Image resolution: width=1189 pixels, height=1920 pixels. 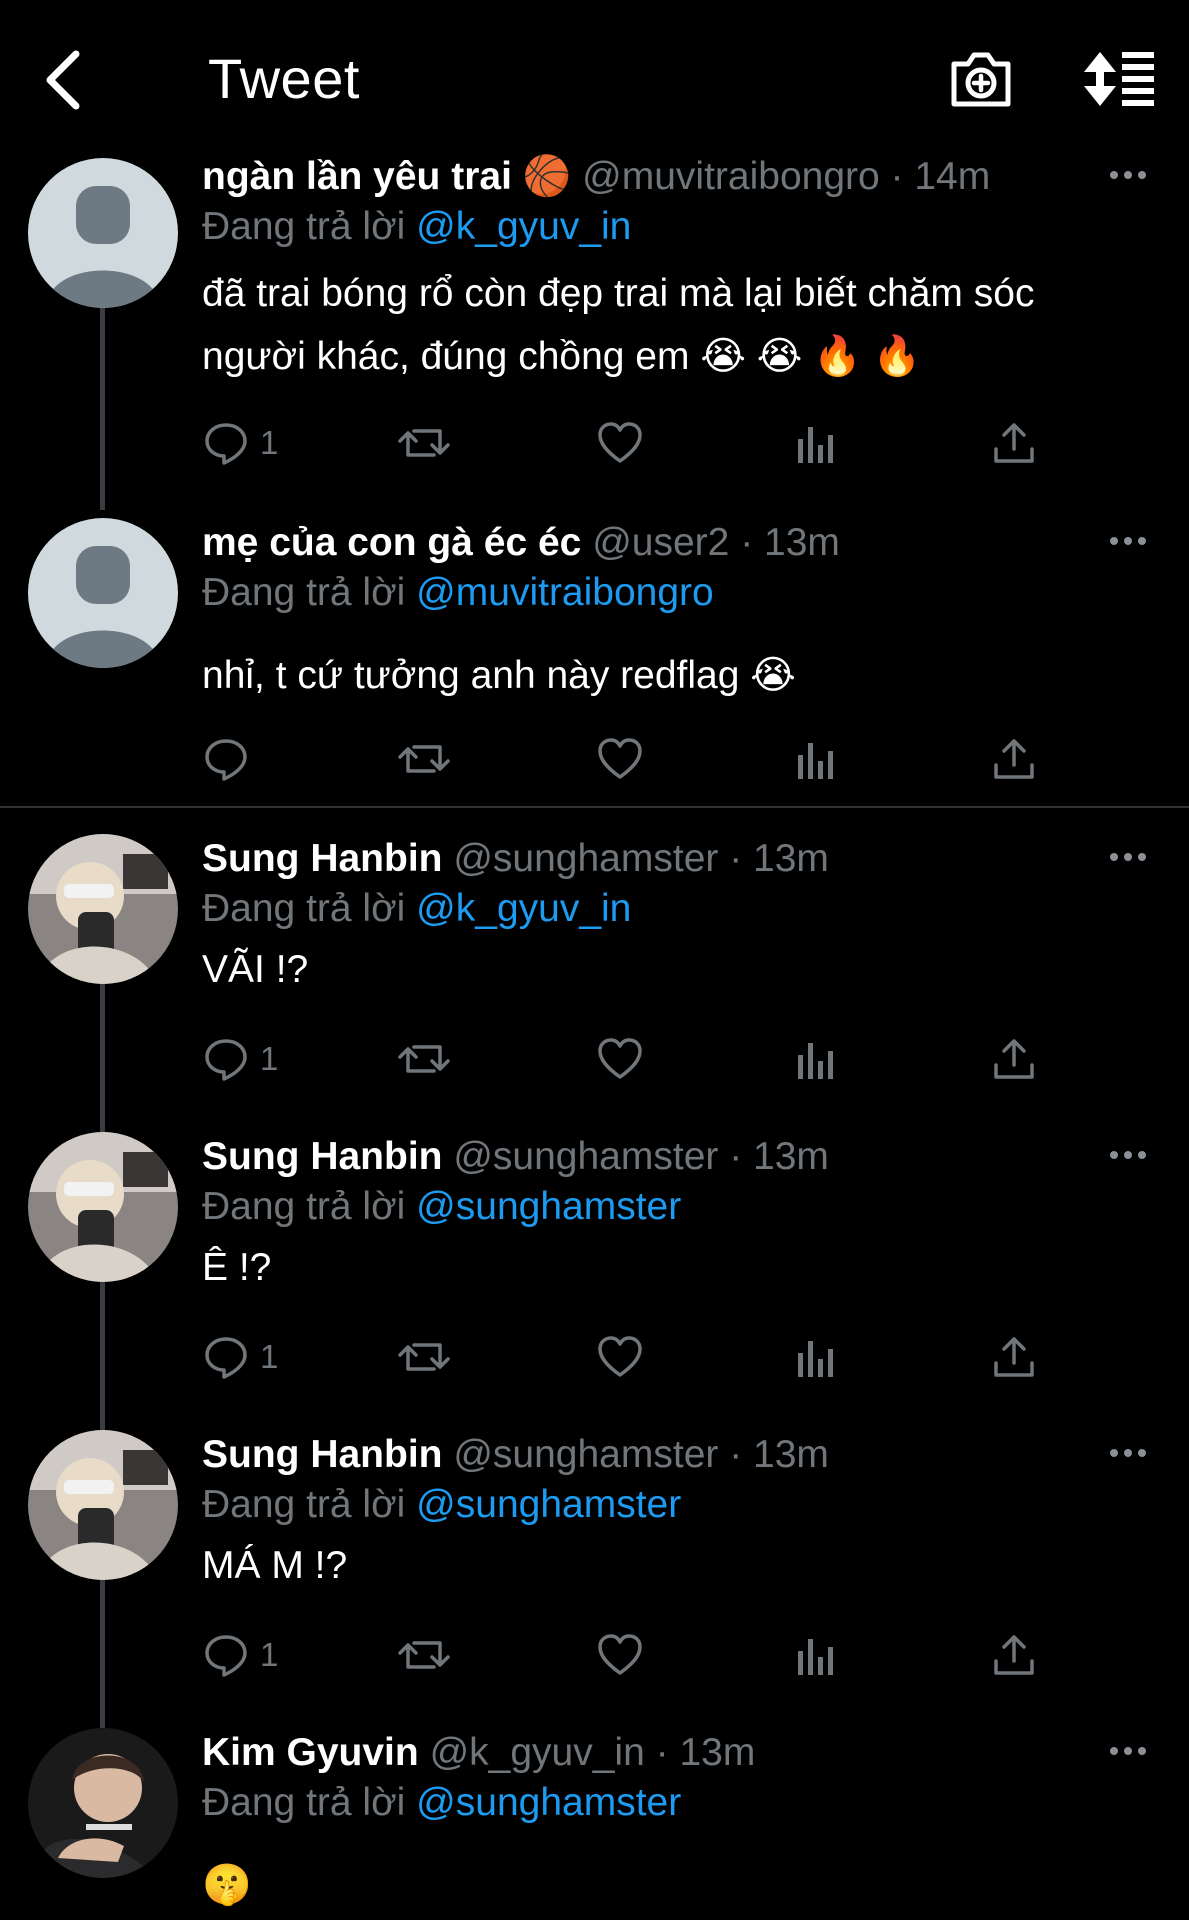 What do you see at coordinates (672, 1267) in the screenshot?
I see `tweet-text: Ê !?` at bounding box center [672, 1267].